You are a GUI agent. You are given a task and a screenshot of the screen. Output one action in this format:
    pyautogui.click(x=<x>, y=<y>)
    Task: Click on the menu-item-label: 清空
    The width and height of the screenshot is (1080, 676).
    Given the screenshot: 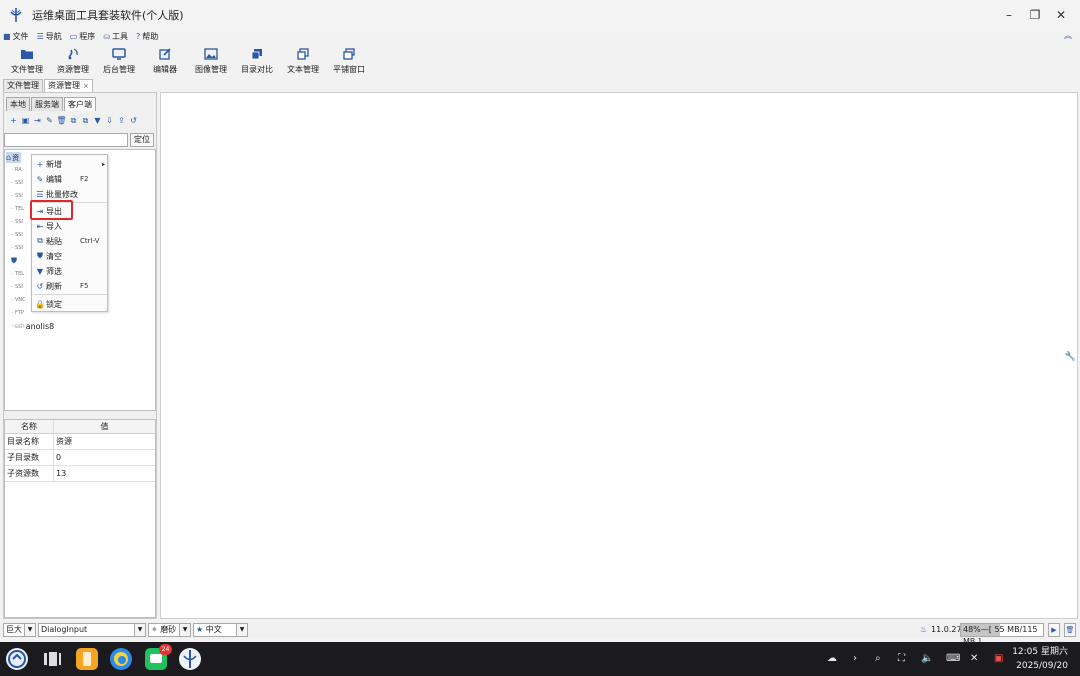 What is the action you would take?
    pyautogui.click(x=54, y=256)
    